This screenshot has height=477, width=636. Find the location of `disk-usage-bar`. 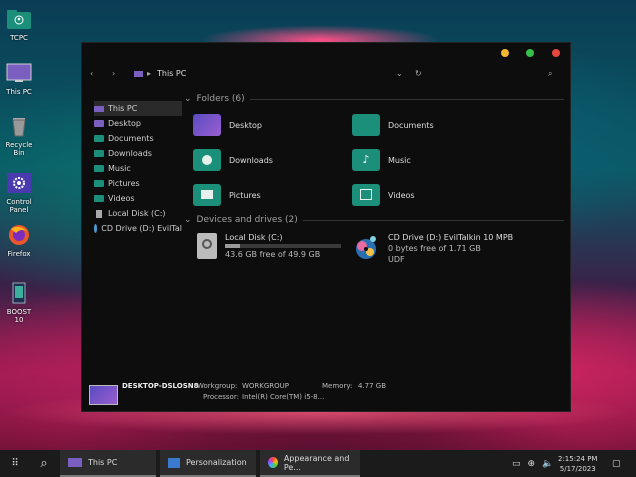

disk-usage-bar is located at coordinates (283, 246).